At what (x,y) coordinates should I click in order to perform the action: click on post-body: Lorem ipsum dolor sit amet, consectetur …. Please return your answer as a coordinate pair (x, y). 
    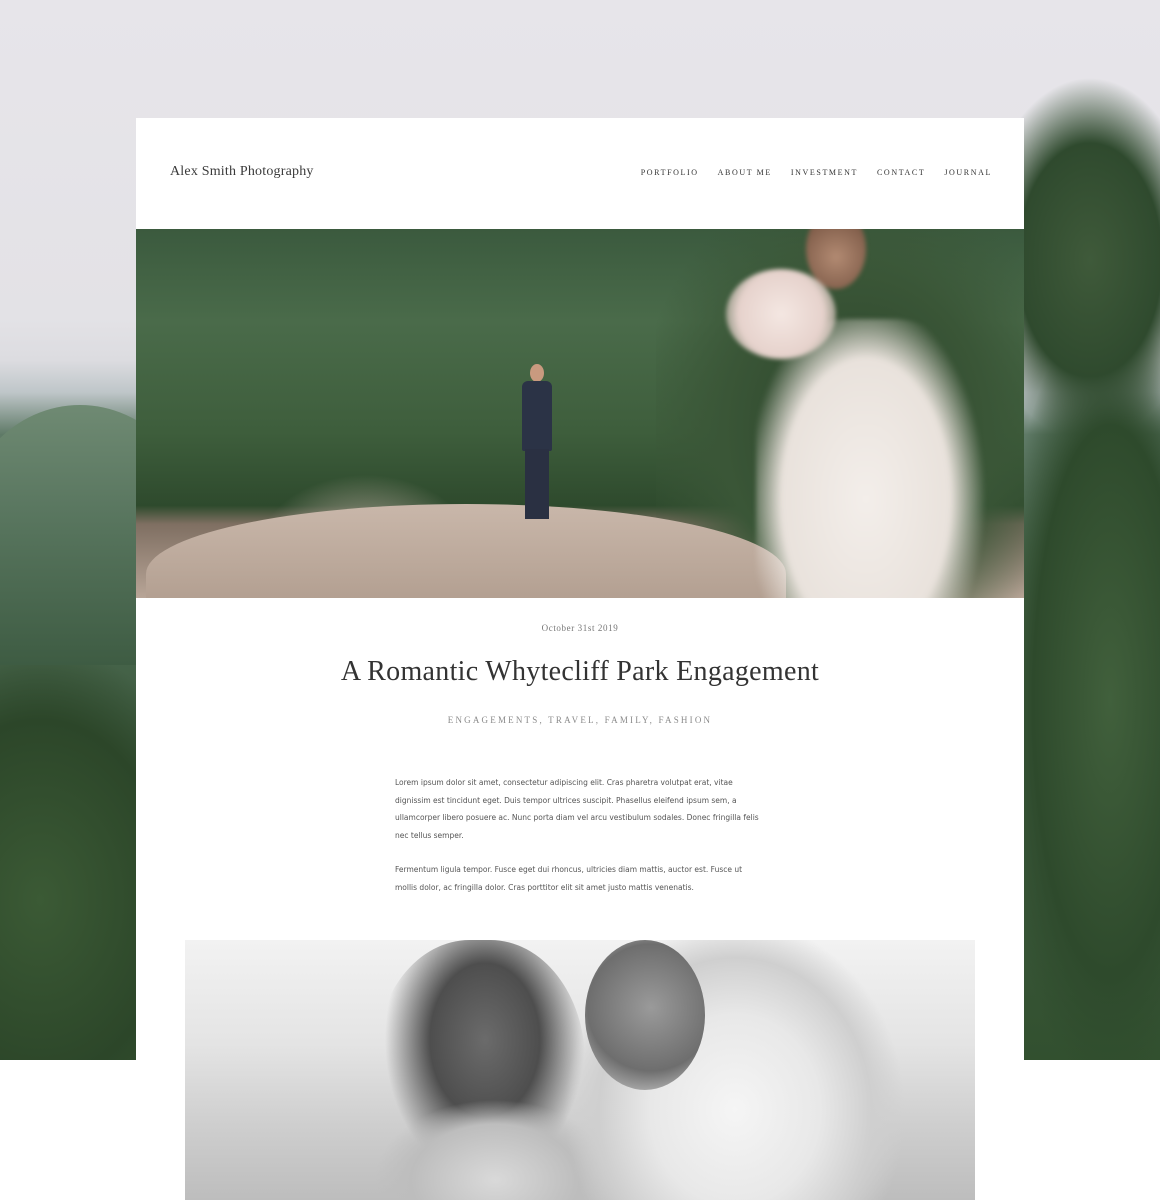
    Looking at the image, I should click on (580, 843).